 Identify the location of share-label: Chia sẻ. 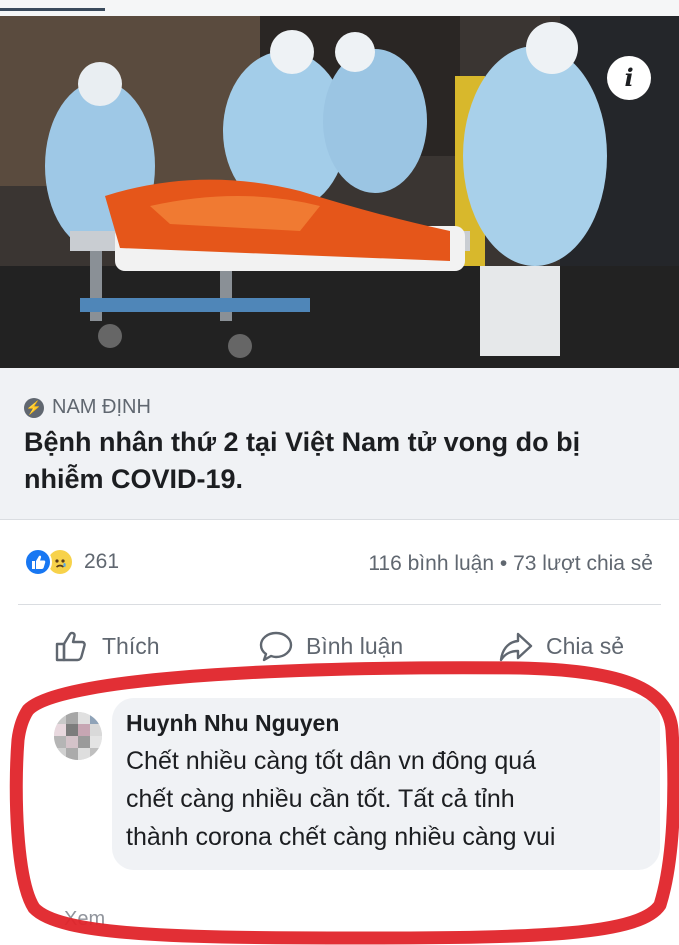
(585, 645).